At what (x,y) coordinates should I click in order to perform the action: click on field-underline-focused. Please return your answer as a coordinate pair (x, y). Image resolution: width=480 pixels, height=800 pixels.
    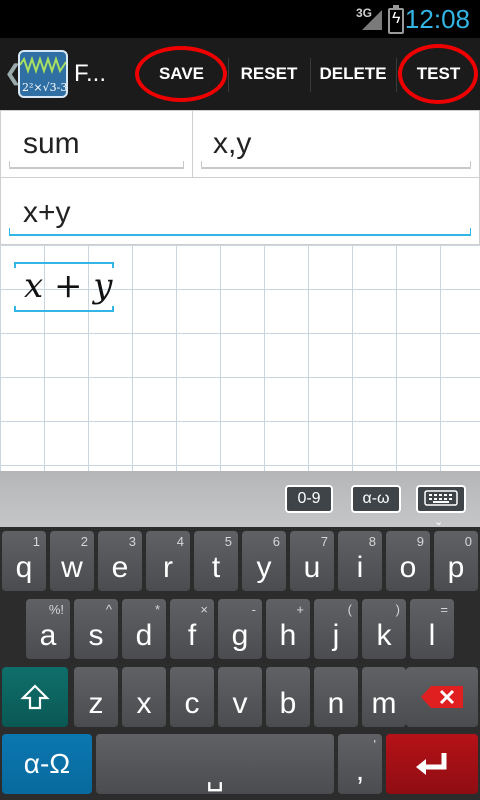
    Looking at the image, I should click on (240, 232).